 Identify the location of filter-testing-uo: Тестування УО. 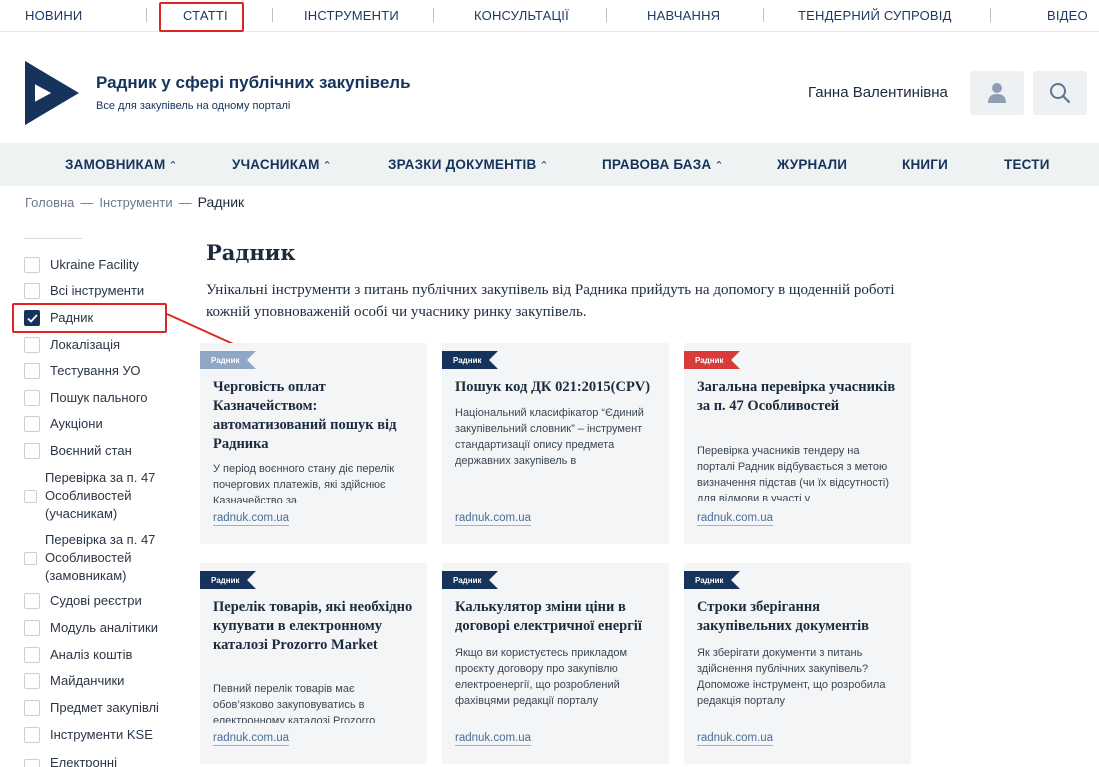
(82, 371).